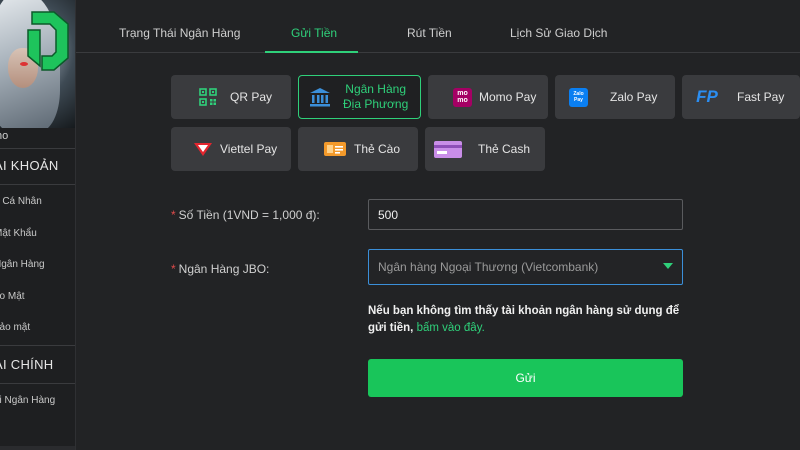 The height and width of the screenshot is (450, 800). What do you see at coordinates (634, 97) in the screenshot?
I see `payment-label: Zalo Pay` at bounding box center [634, 97].